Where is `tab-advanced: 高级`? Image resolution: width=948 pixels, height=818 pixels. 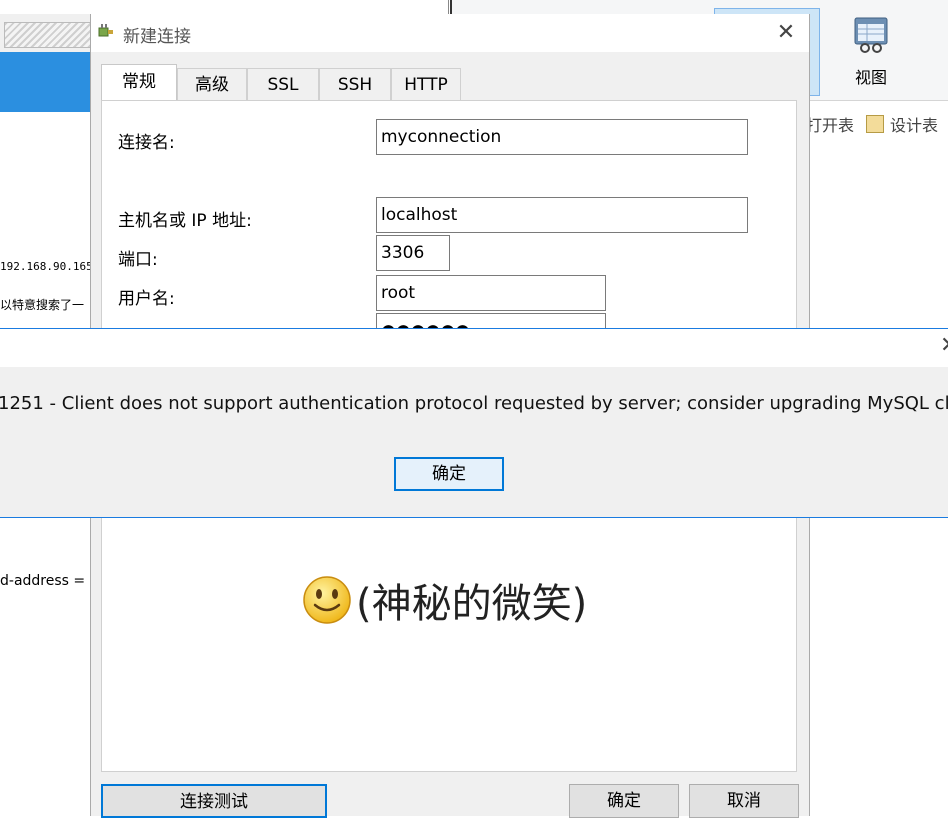 tab-advanced: 高级 is located at coordinates (212, 84).